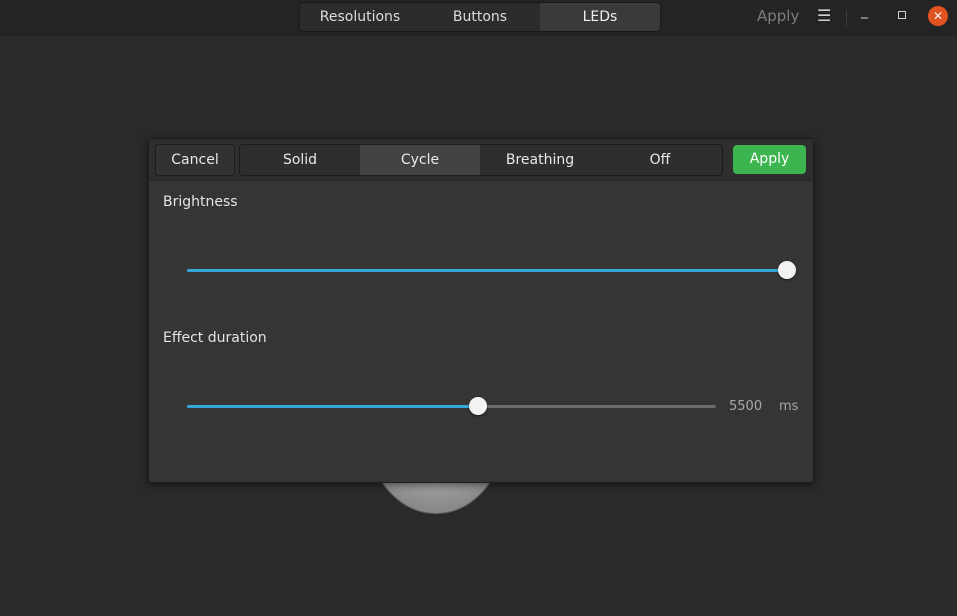 The image size is (957, 616). Describe the element at coordinates (938, 16) in the screenshot. I see `close-icon: ✕` at that location.